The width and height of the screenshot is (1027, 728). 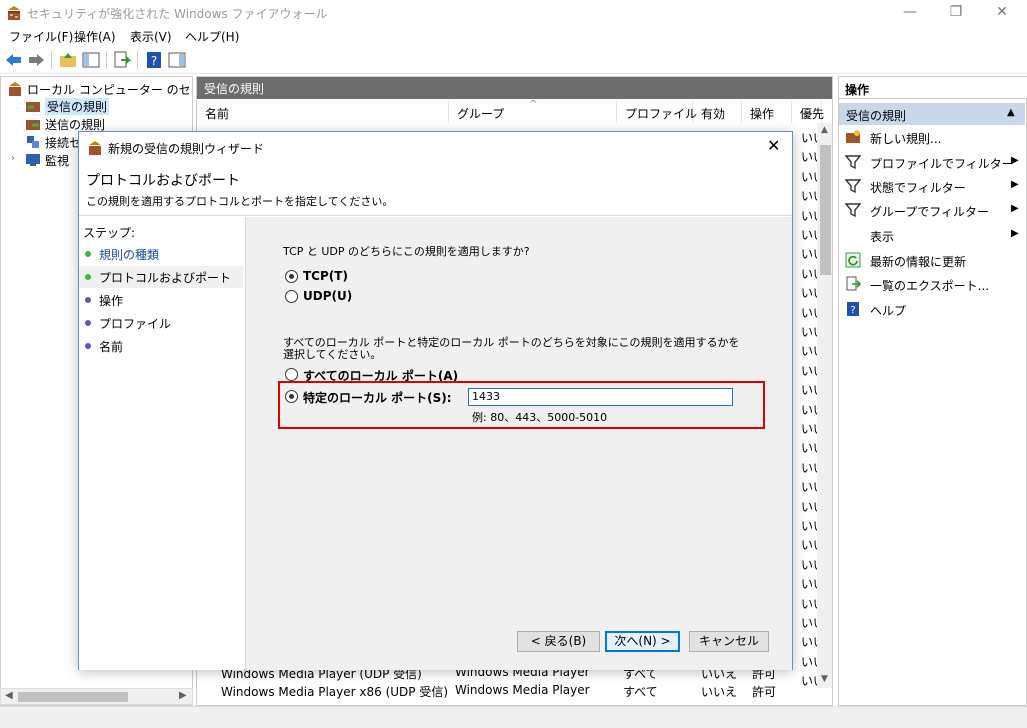 What do you see at coordinates (14, 60) in the screenshot?
I see `back-arrow-icon` at bounding box center [14, 60].